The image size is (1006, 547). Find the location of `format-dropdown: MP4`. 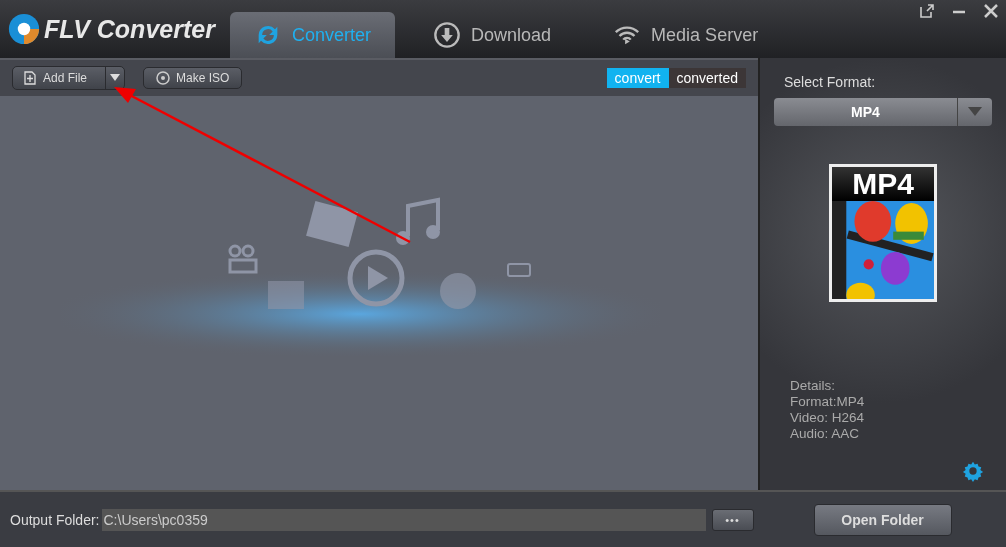

format-dropdown: MP4 is located at coordinates (883, 112).